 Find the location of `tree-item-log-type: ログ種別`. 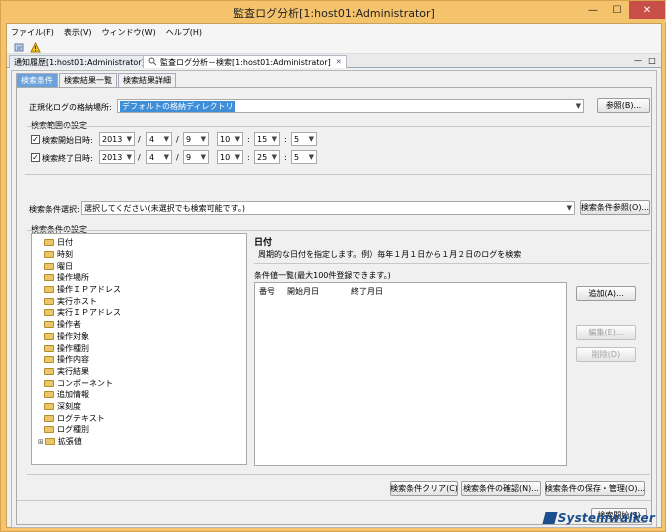

tree-item-log-type: ログ種別 is located at coordinates (142, 430).